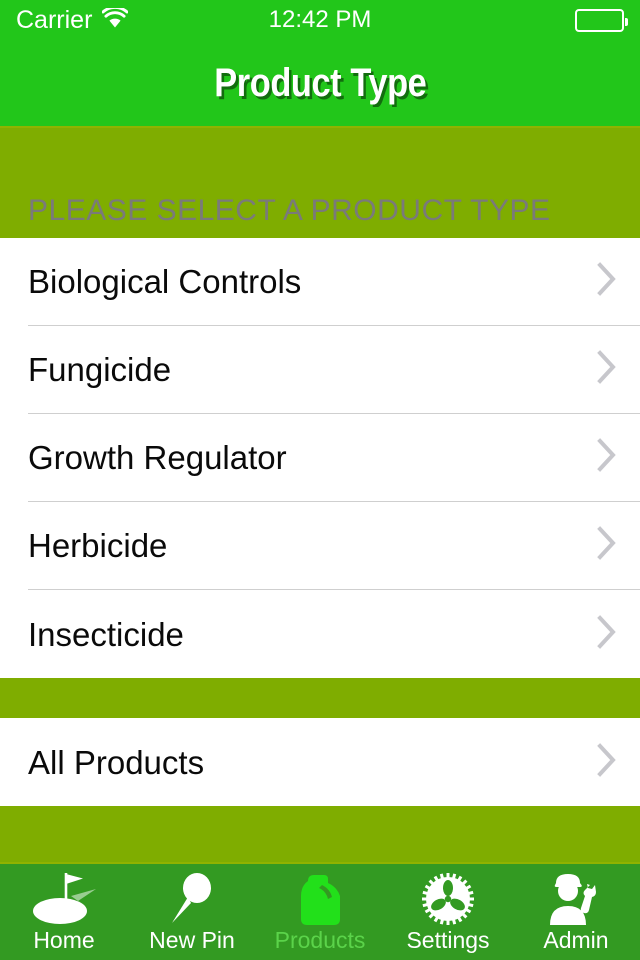 The image size is (640, 960). I want to click on worker-wrench-icon, so click(576, 899).